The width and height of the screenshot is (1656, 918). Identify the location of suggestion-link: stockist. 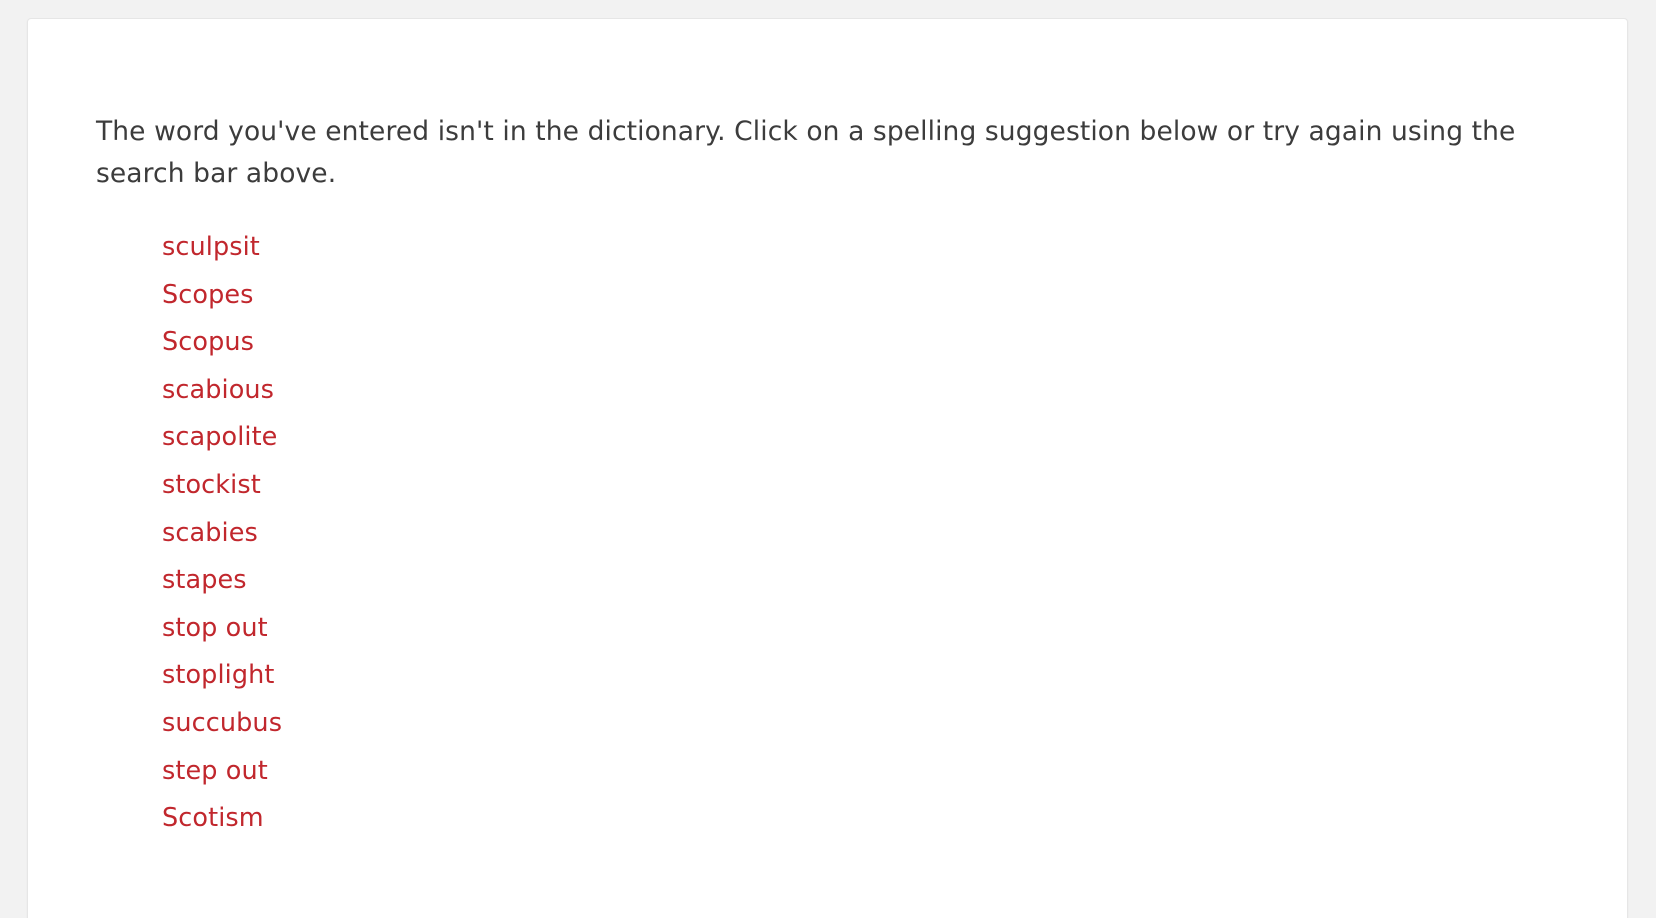
(211, 486).